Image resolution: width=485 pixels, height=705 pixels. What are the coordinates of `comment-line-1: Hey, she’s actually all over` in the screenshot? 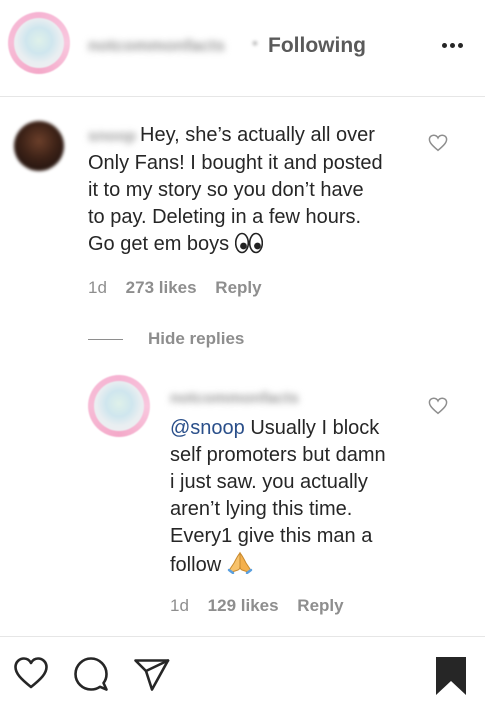 It's located at (257, 135).